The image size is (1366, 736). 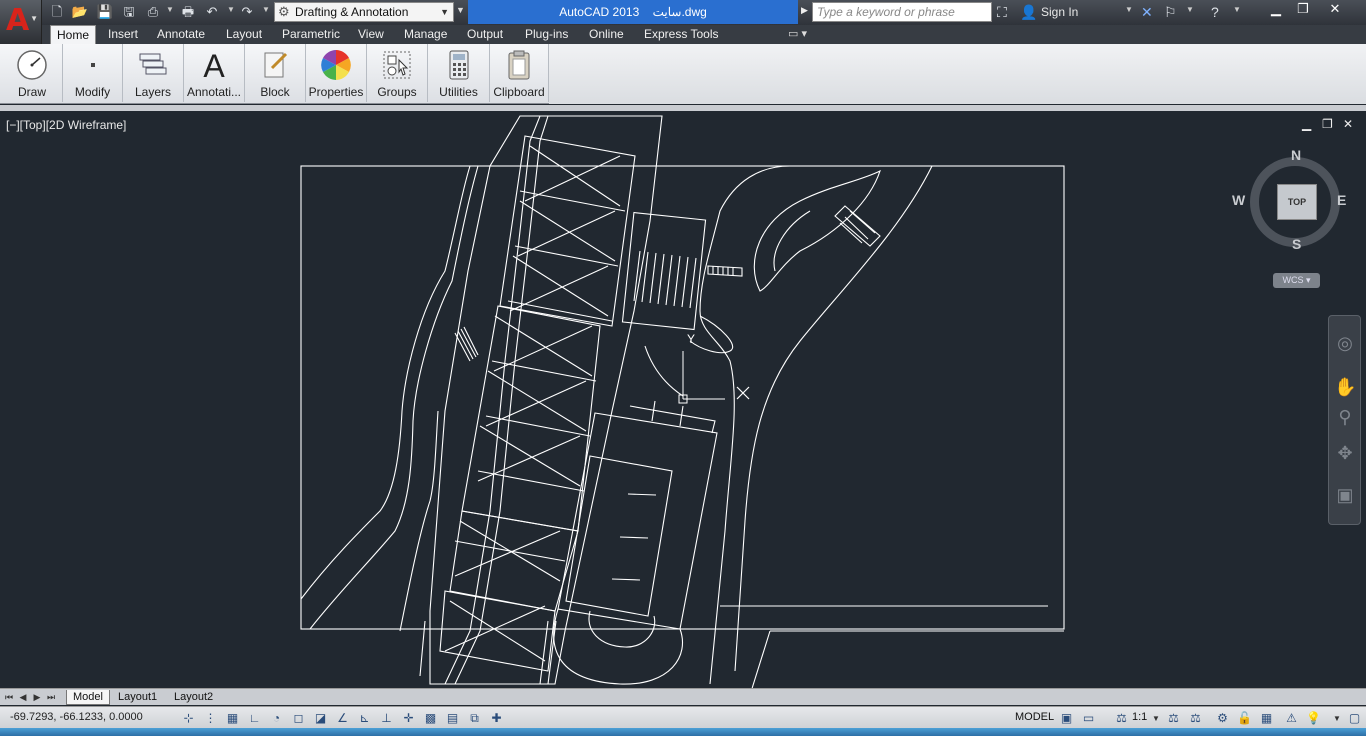 I want to click on compass-north: N, so click(x=1296, y=155).